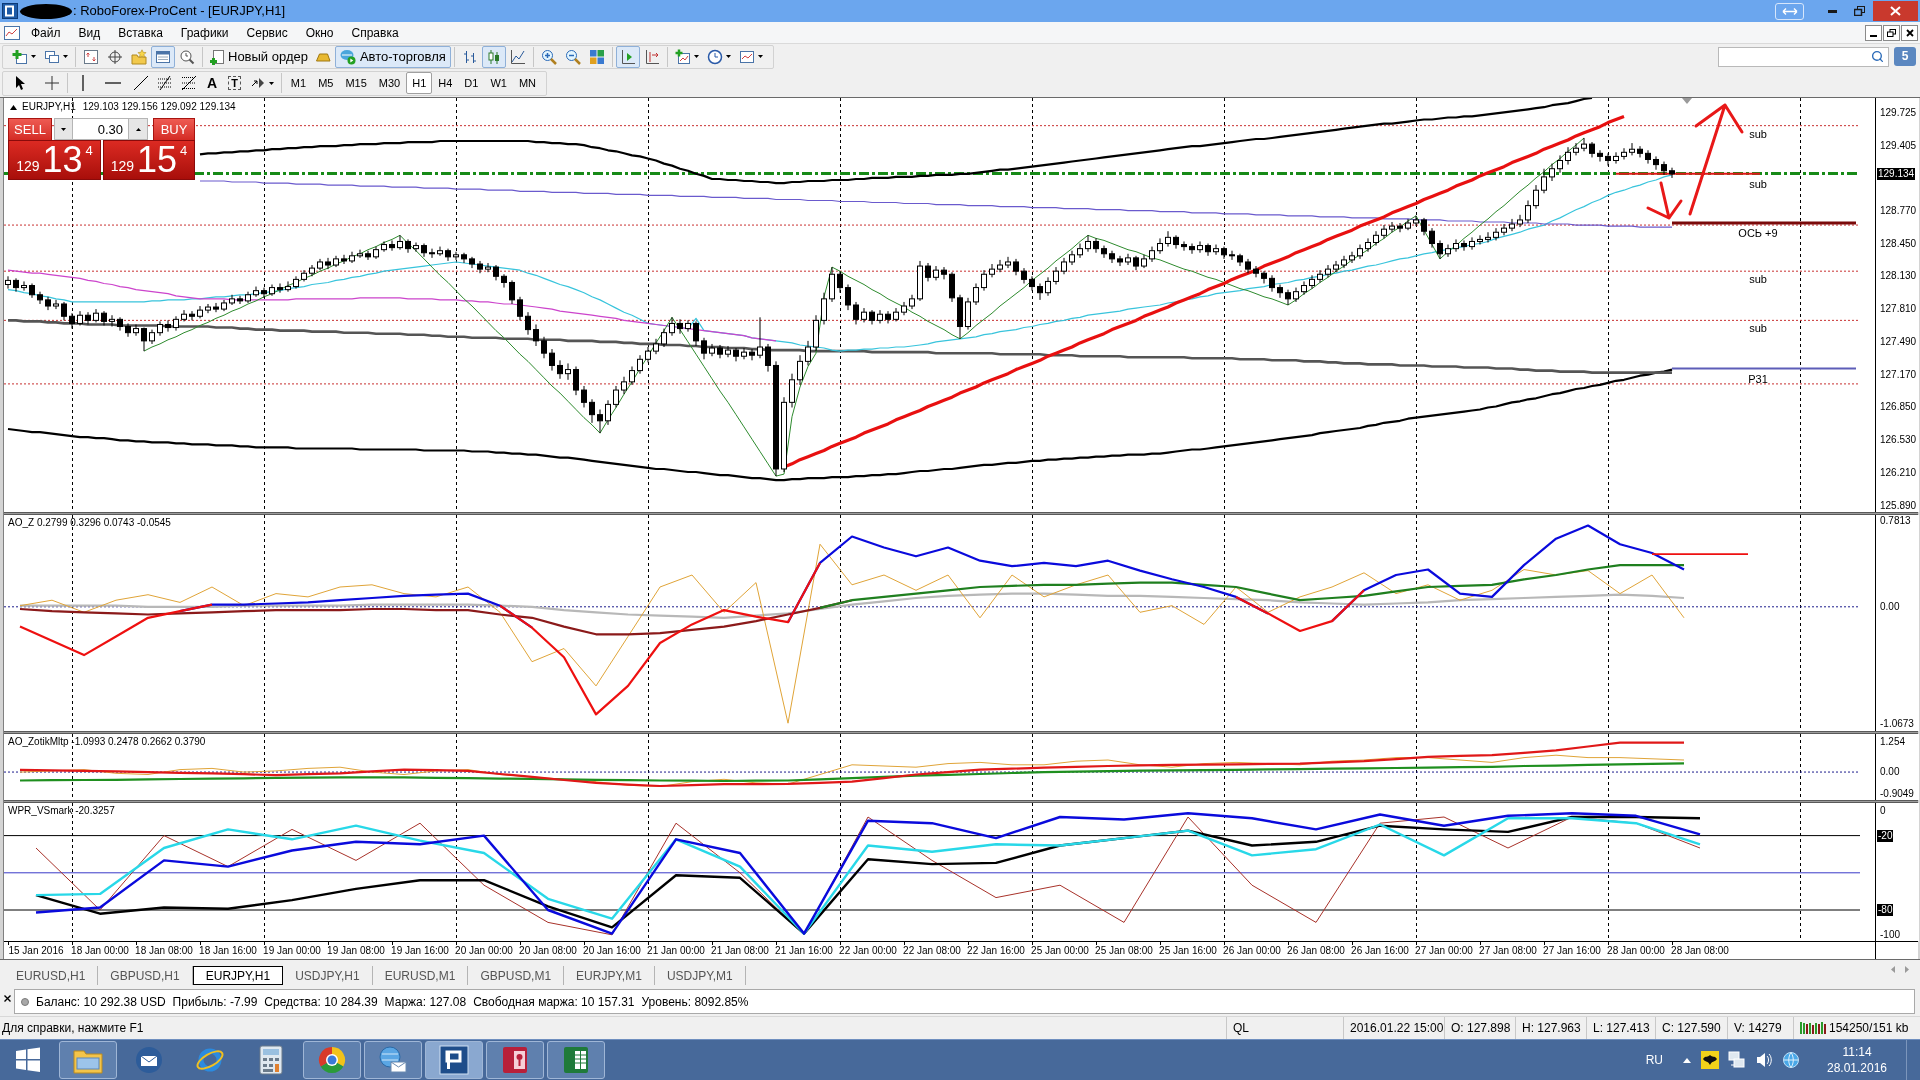 This screenshot has width=1920, height=1080. I want to click on axis-label: 0, so click(1883, 810).